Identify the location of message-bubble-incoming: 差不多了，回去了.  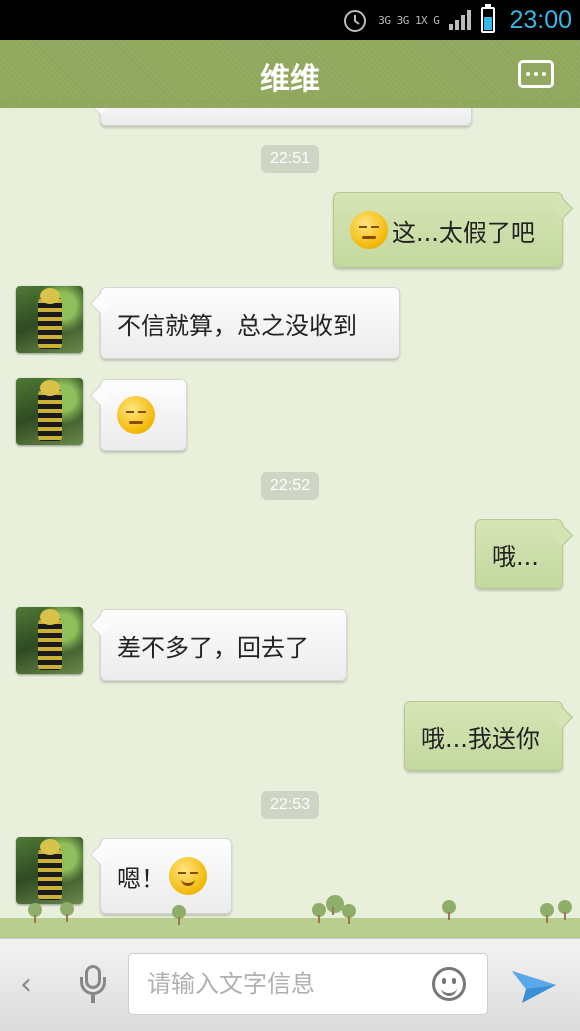
(223, 645).